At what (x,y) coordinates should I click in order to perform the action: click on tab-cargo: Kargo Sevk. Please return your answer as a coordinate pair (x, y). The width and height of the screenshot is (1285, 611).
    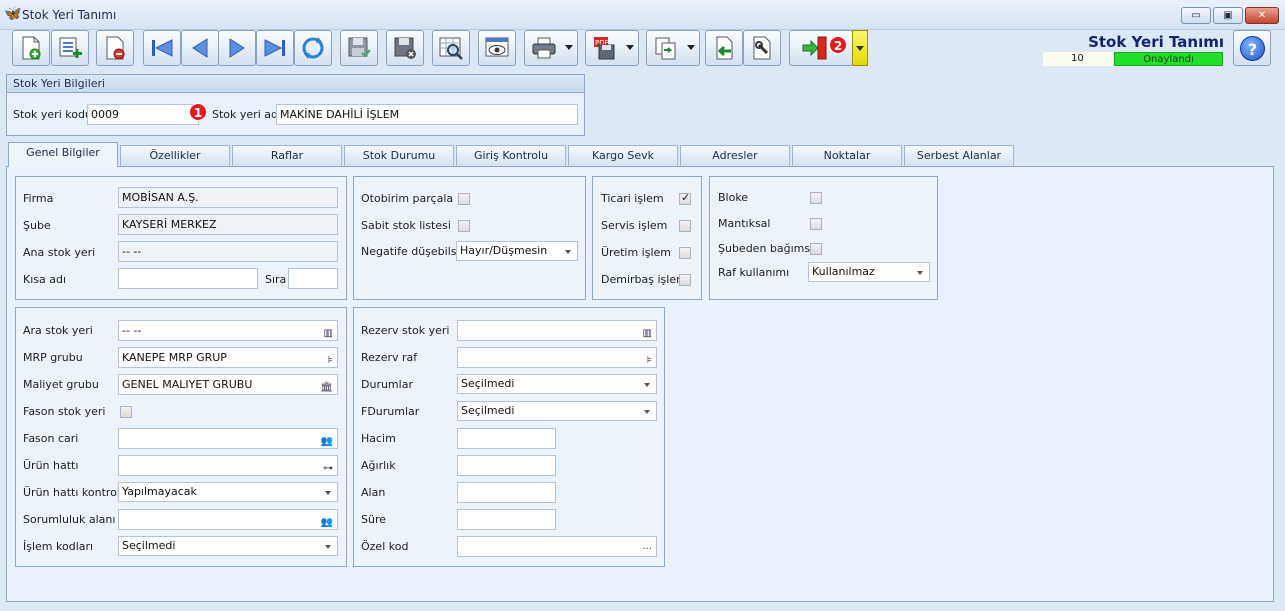
    Looking at the image, I should click on (623, 155).